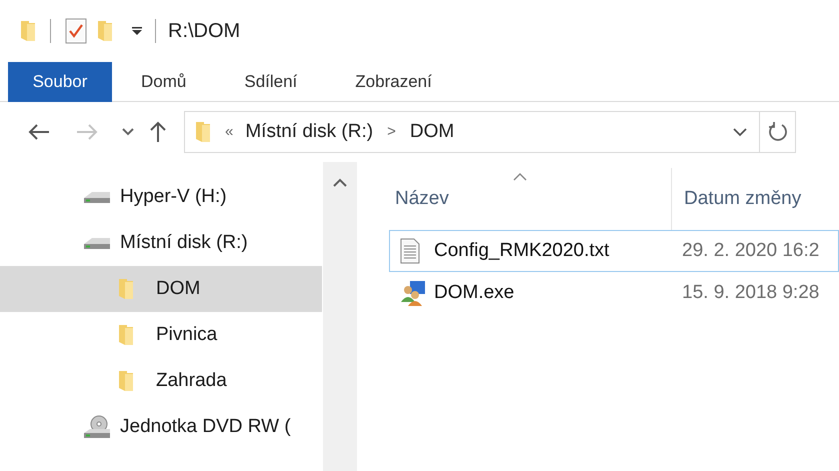  I want to click on nav-tree-label: Hyper-V (H:), so click(173, 196).